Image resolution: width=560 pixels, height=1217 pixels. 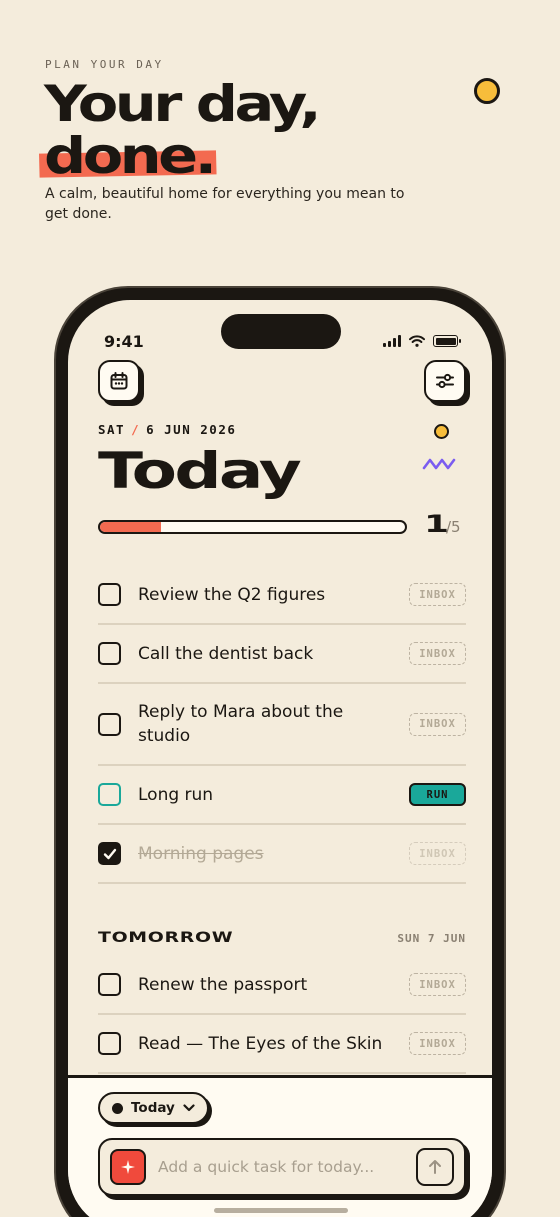 I want to click on promo-title-line2: done., so click(x=130, y=156).